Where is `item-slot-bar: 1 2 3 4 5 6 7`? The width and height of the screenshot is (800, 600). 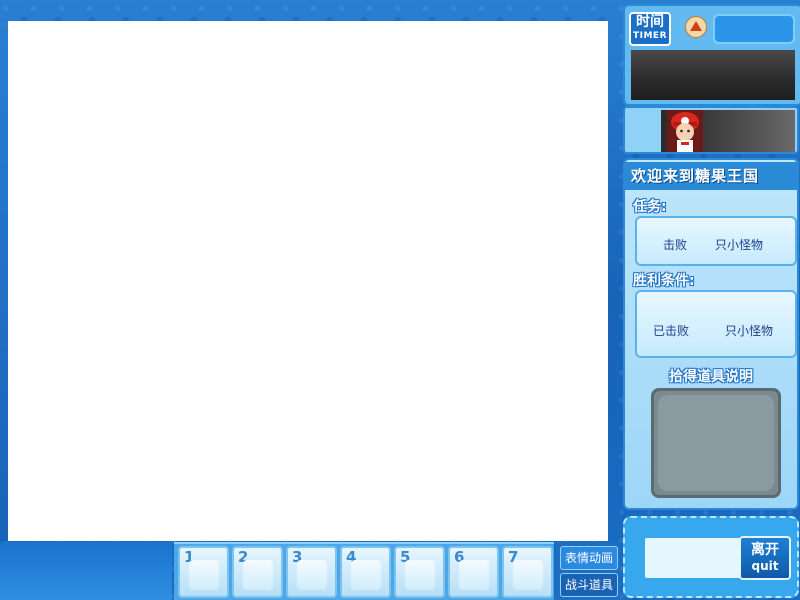 item-slot-bar: 1 2 3 4 5 6 7 is located at coordinates (364, 571).